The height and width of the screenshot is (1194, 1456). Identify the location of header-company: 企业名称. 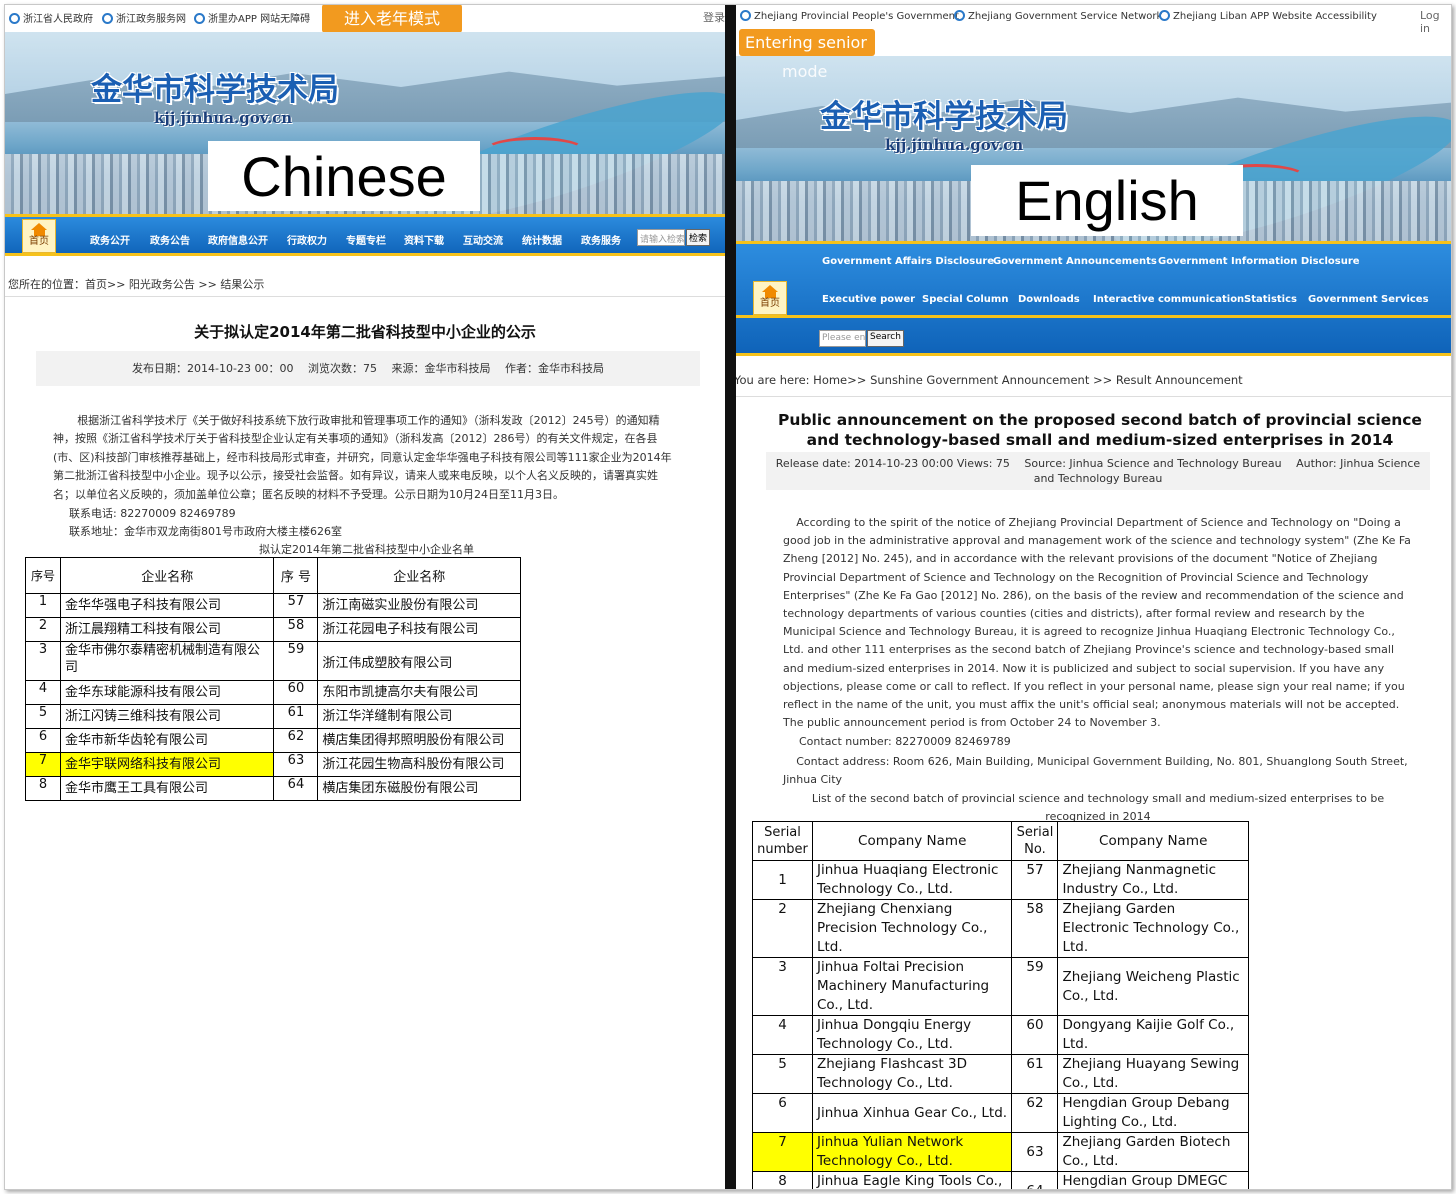
(167, 575).